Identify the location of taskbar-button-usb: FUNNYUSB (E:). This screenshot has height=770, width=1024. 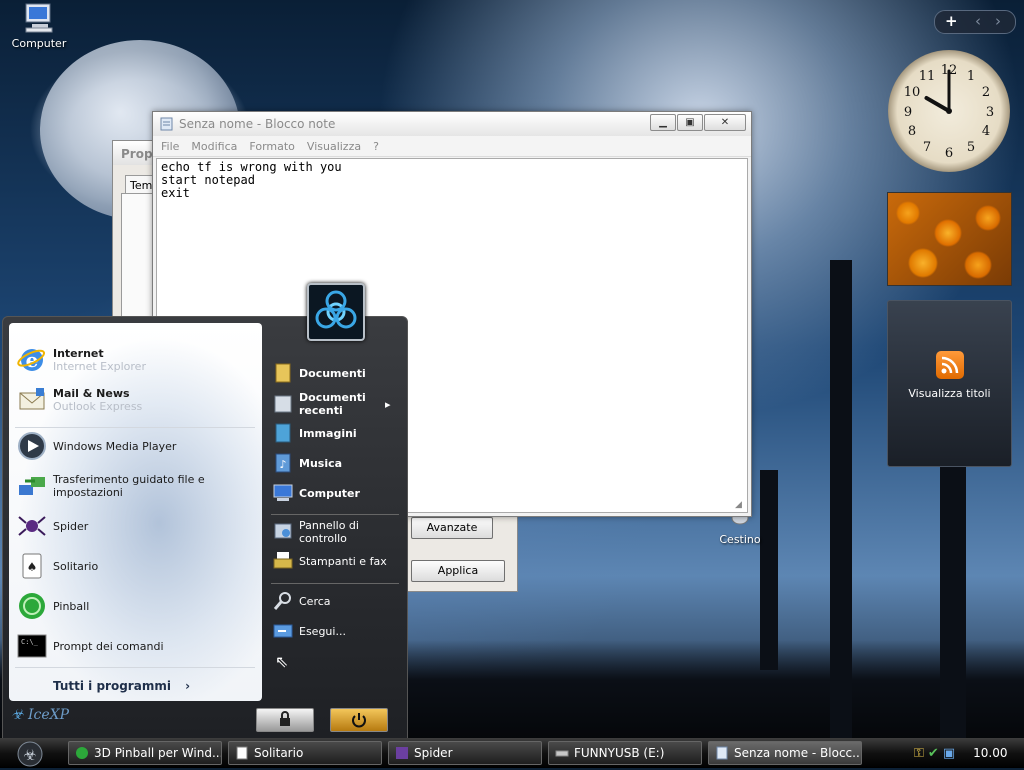
(625, 753).